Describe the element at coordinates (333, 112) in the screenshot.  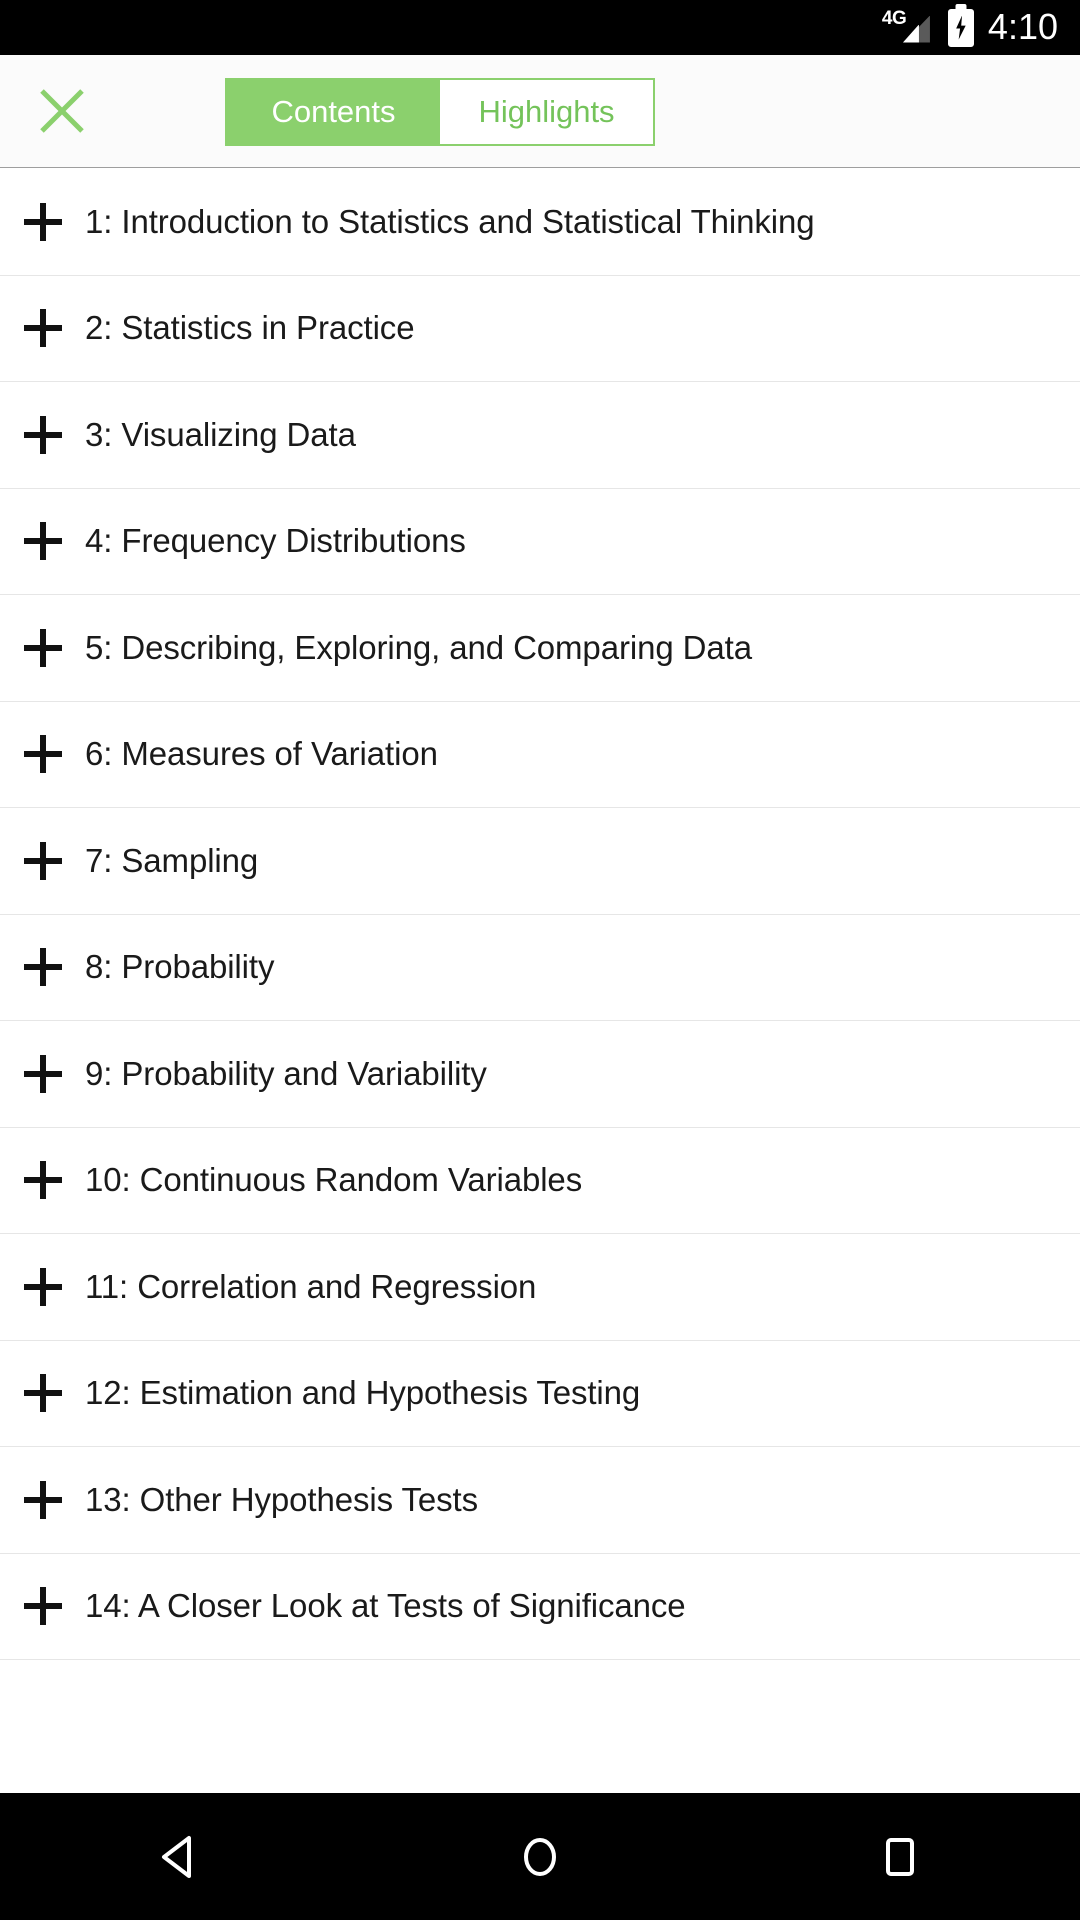
I see `tab-contents: Contents` at that location.